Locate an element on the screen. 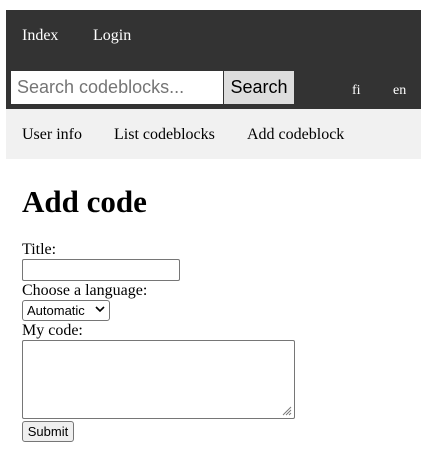  index-link: Index is located at coordinates (40, 36).